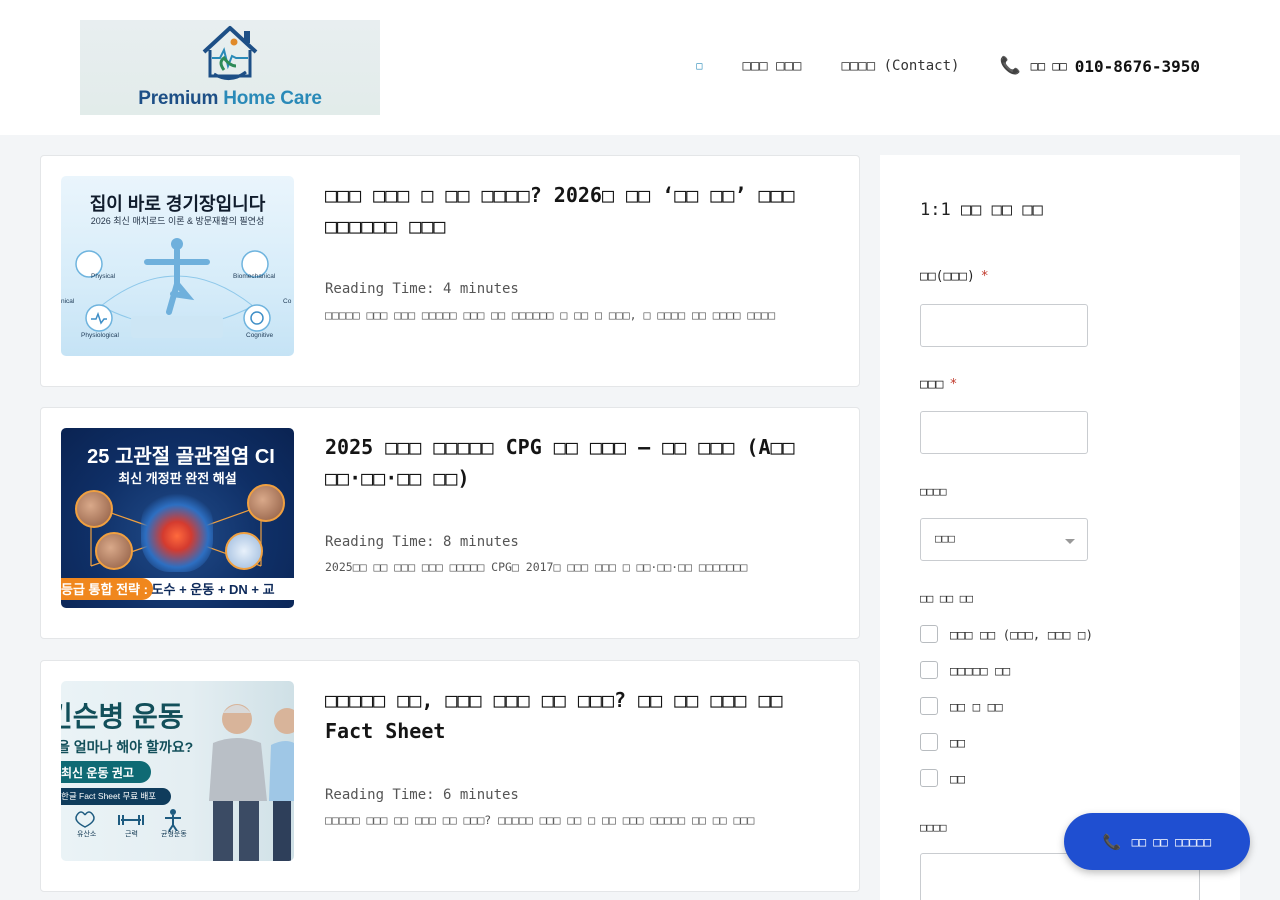 The width and height of the screenshot is (1280, 900). What do you see at coordinates (87, 834) in the screenshot?
I see `tag-aerobic: 유산소` at bounding box center [87, 834].